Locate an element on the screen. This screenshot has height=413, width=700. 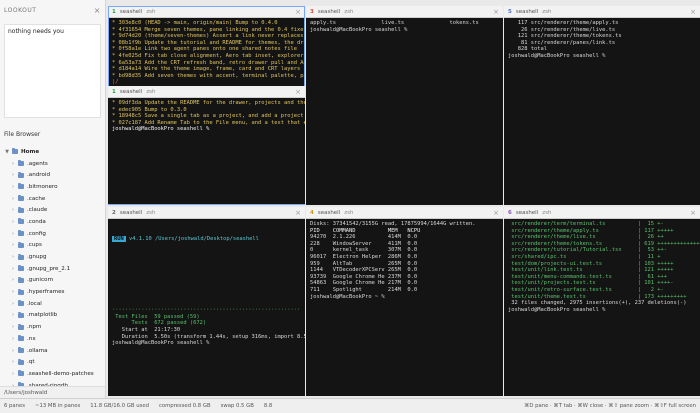
status-gauge: 8.8 is located at coordinates (268, 406).